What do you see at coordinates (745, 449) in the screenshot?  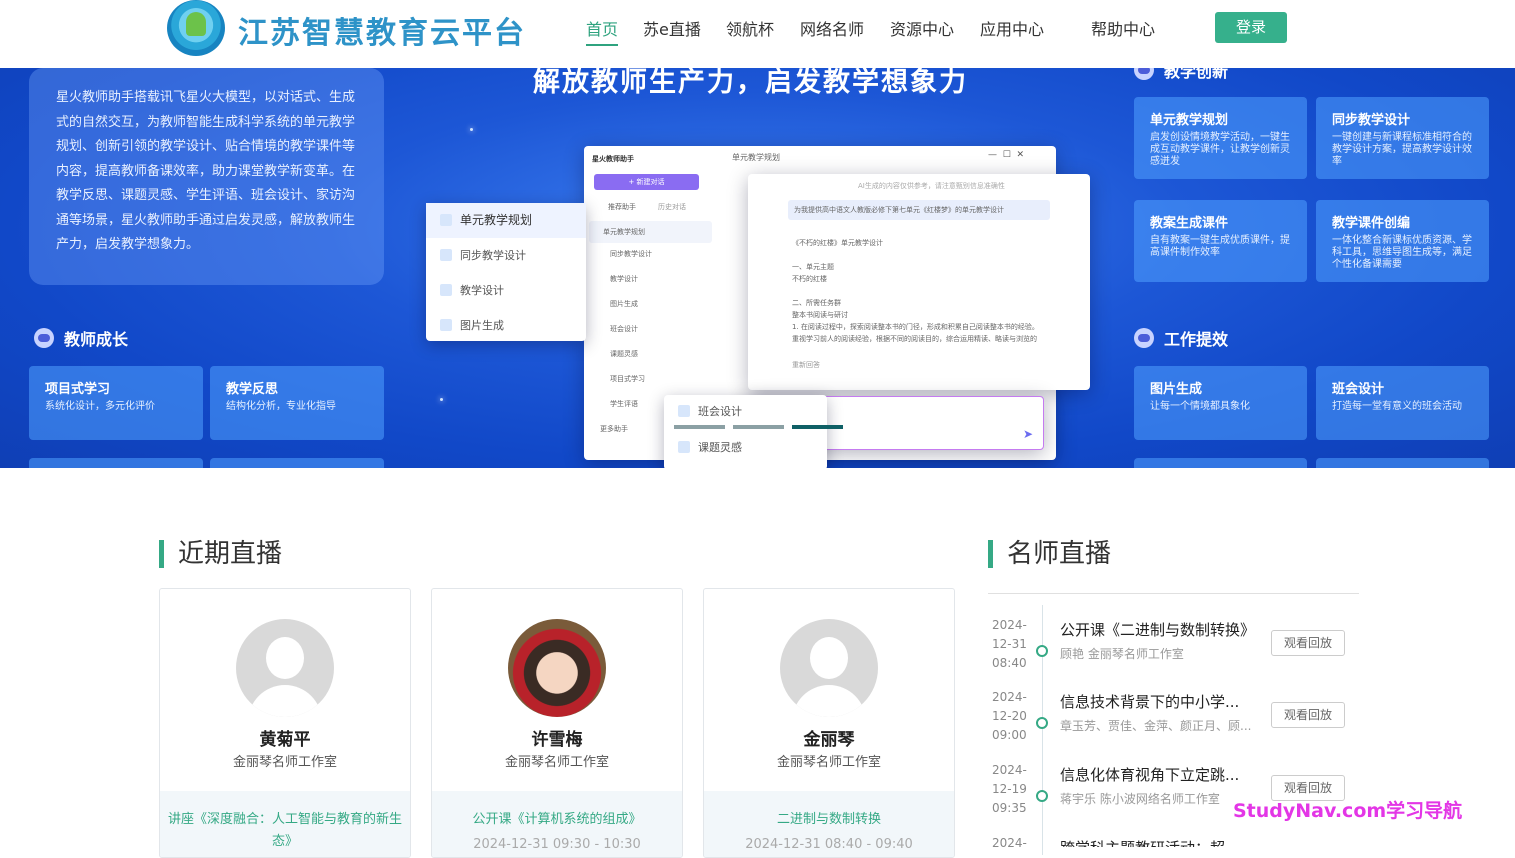 I see `bottom-item: 课题灵感` at bounding box center [745, 449].